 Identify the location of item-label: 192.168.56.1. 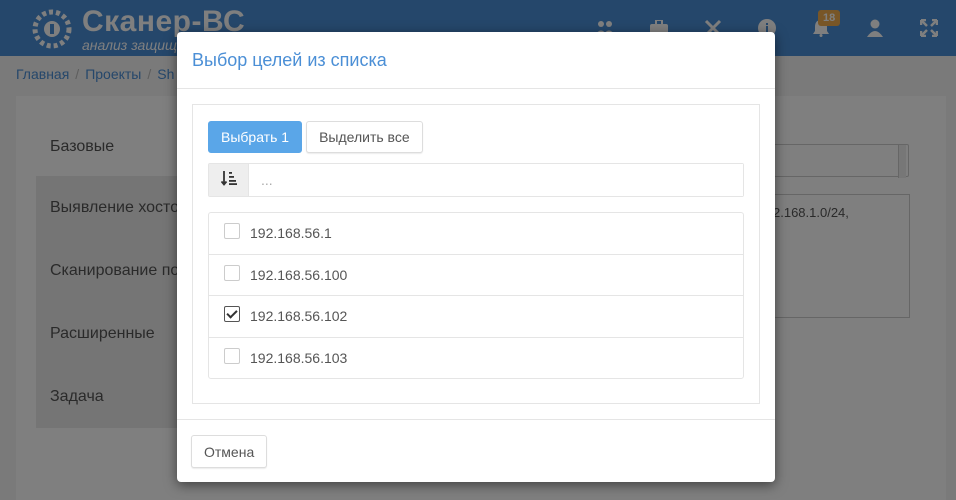
(291, 233).